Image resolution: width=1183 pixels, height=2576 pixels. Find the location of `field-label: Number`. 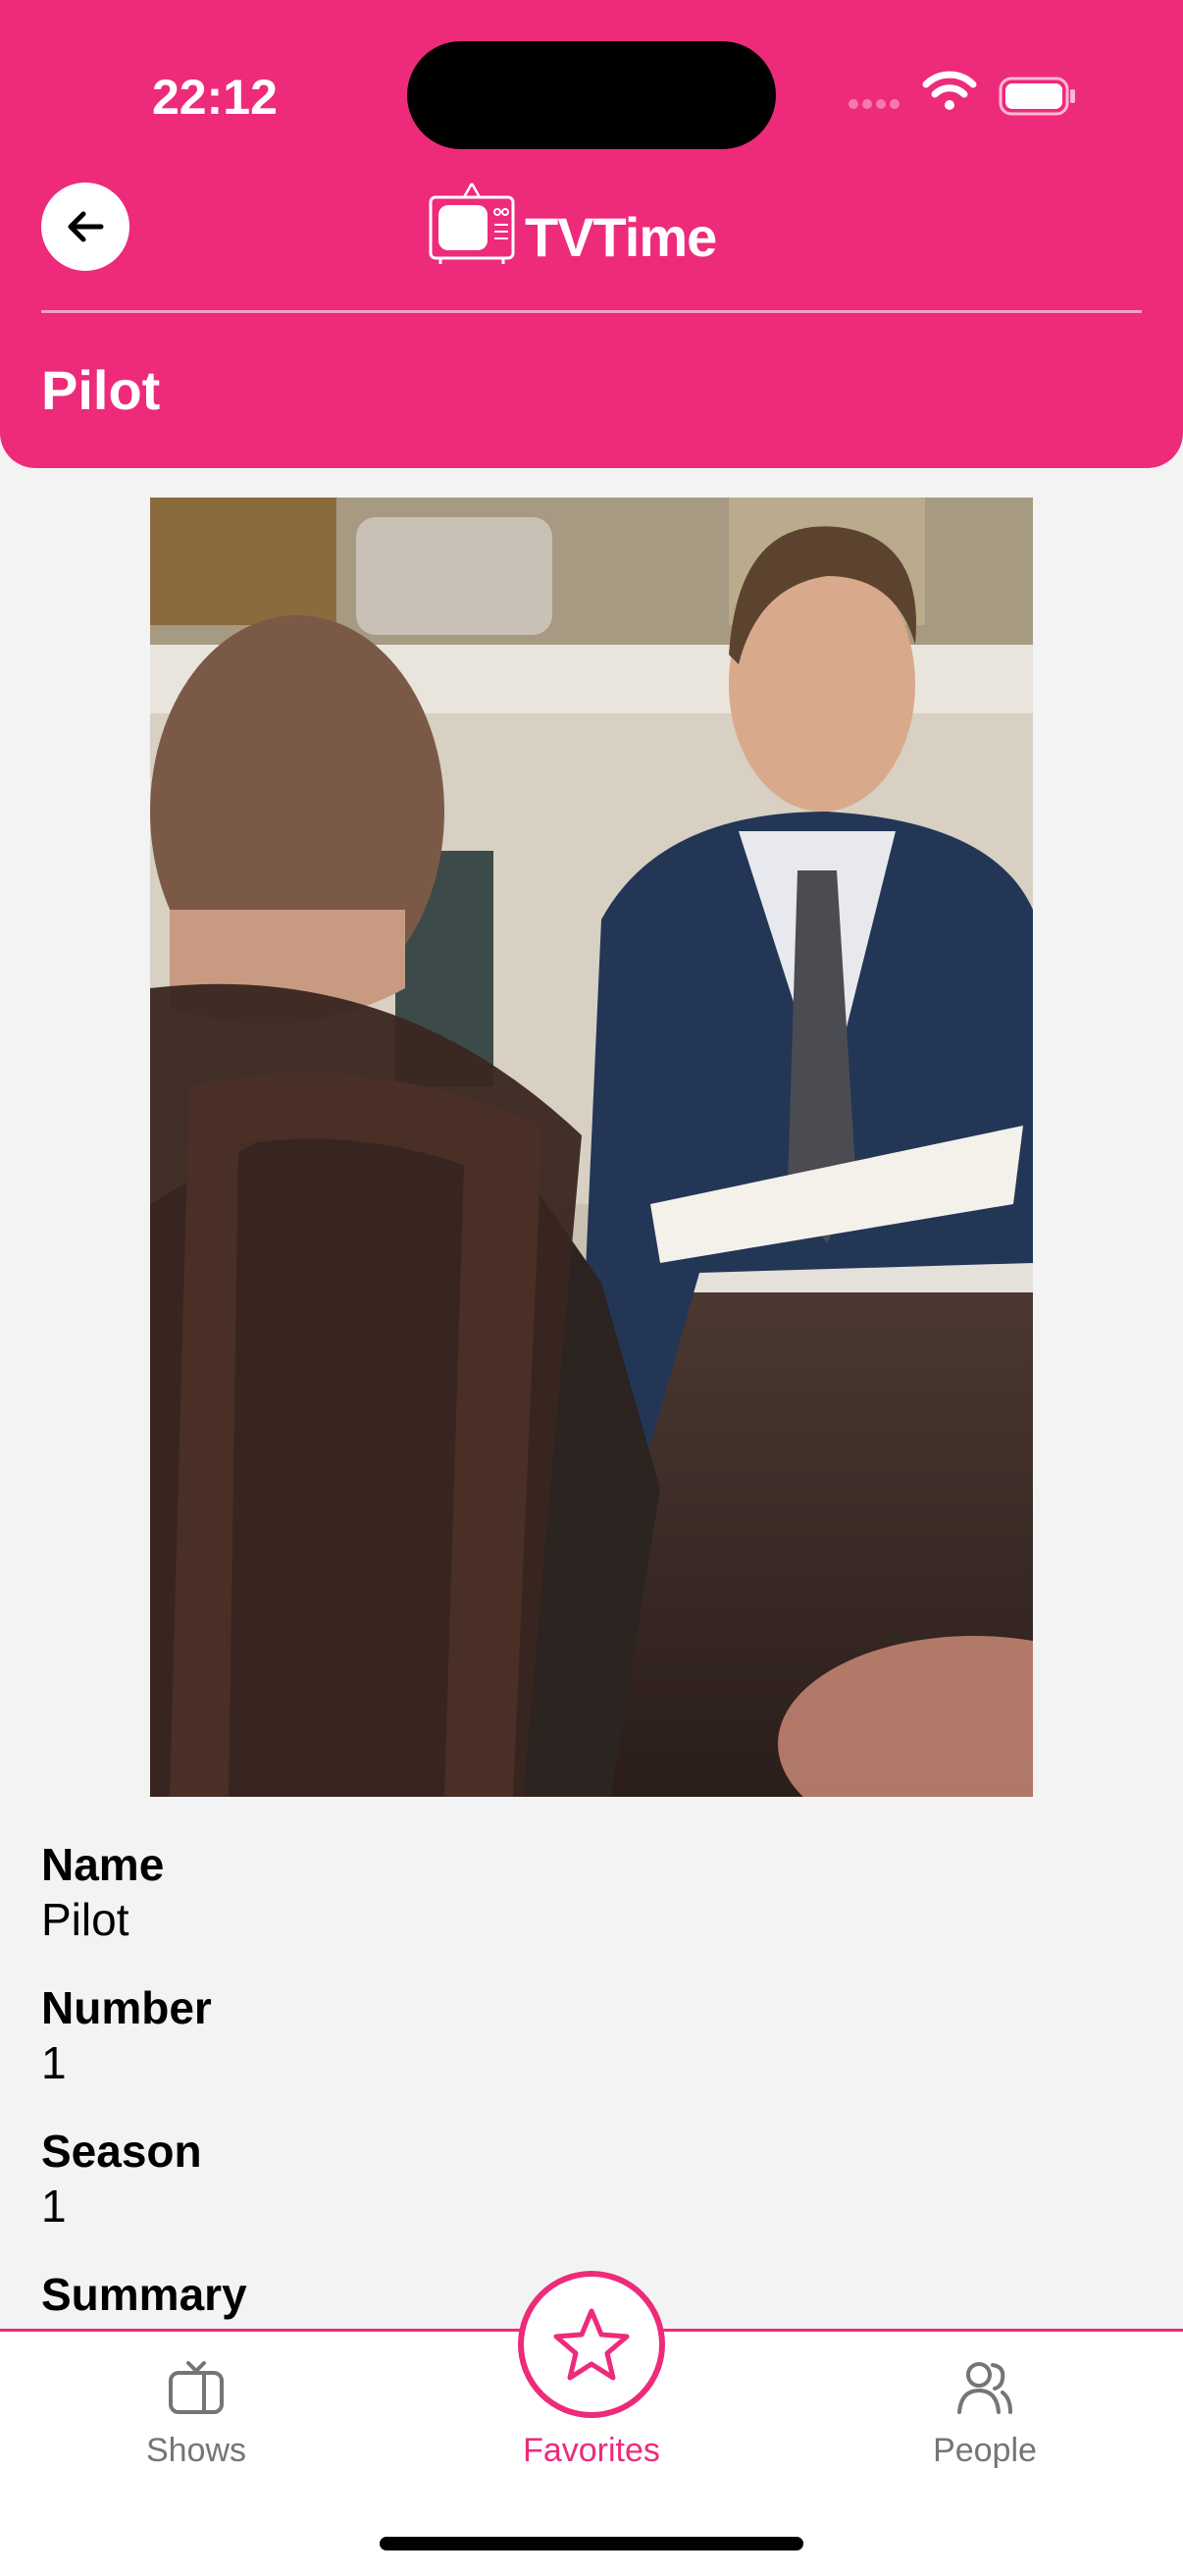

field-label: Number is located at coordinates (126, 2007).